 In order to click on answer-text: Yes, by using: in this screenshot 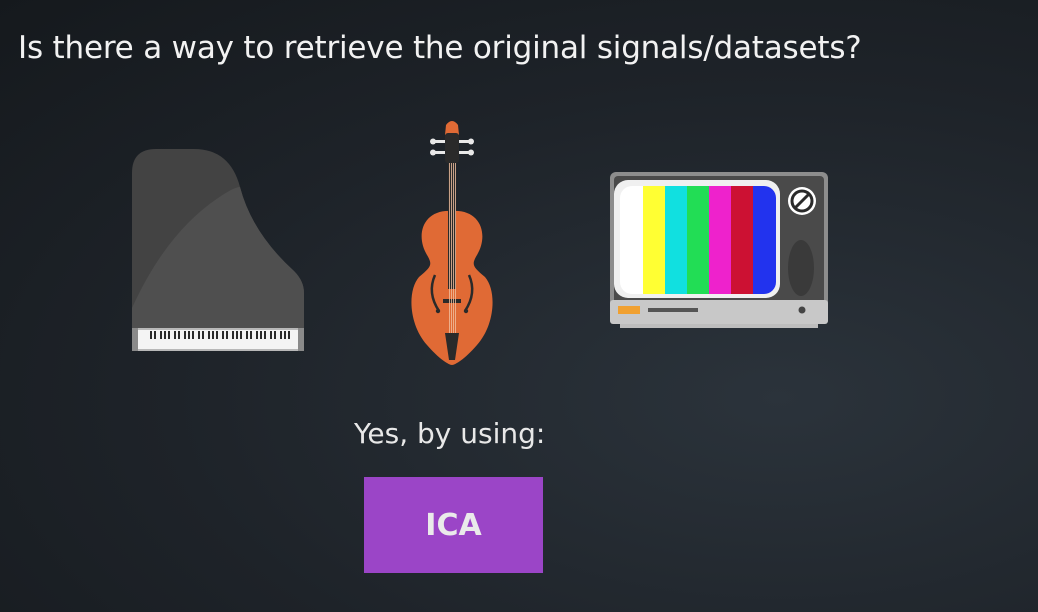, I will do `click(450, 433)`.